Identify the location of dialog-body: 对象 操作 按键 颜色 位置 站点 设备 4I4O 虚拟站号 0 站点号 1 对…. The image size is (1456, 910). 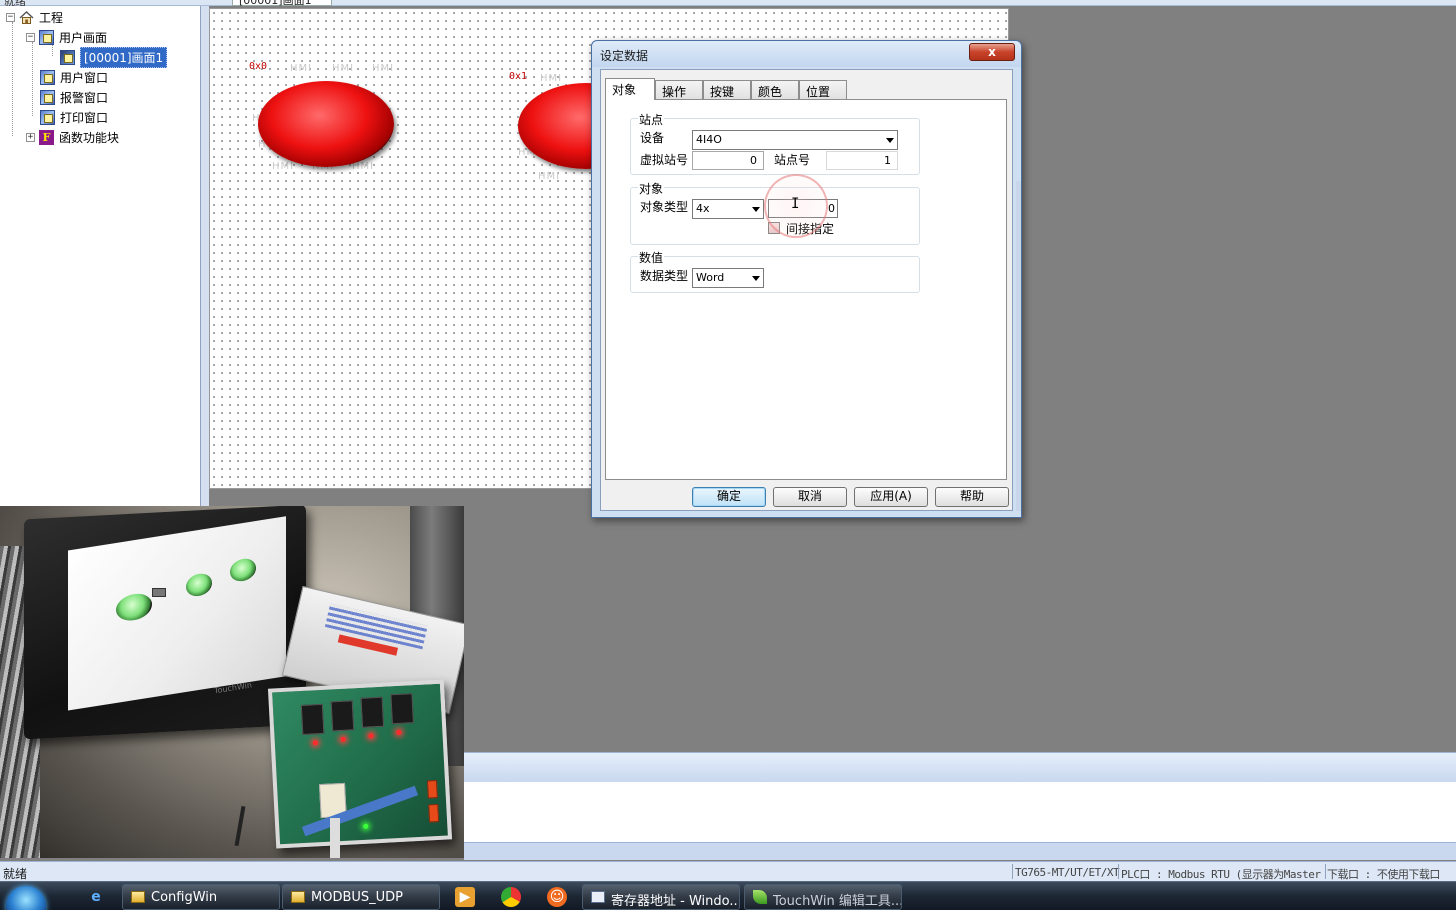
(806, 290).